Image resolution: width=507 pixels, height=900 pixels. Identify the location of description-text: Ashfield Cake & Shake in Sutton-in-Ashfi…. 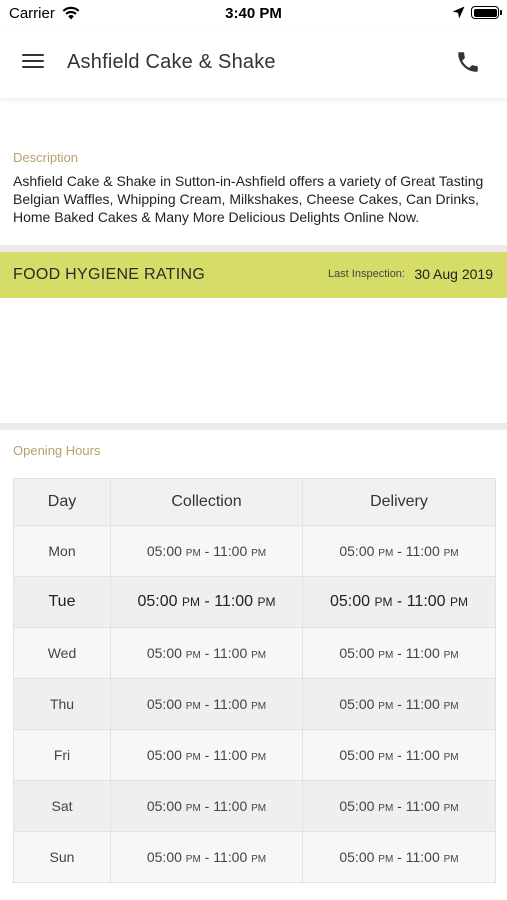
(248, 199).